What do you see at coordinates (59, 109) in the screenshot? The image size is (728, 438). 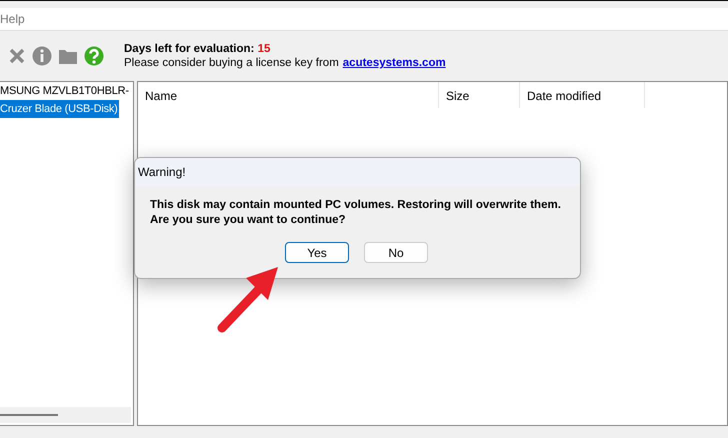 I see `disk-item: Cruzer Blade (USB-Disk)` at bounding box center [59, 109].